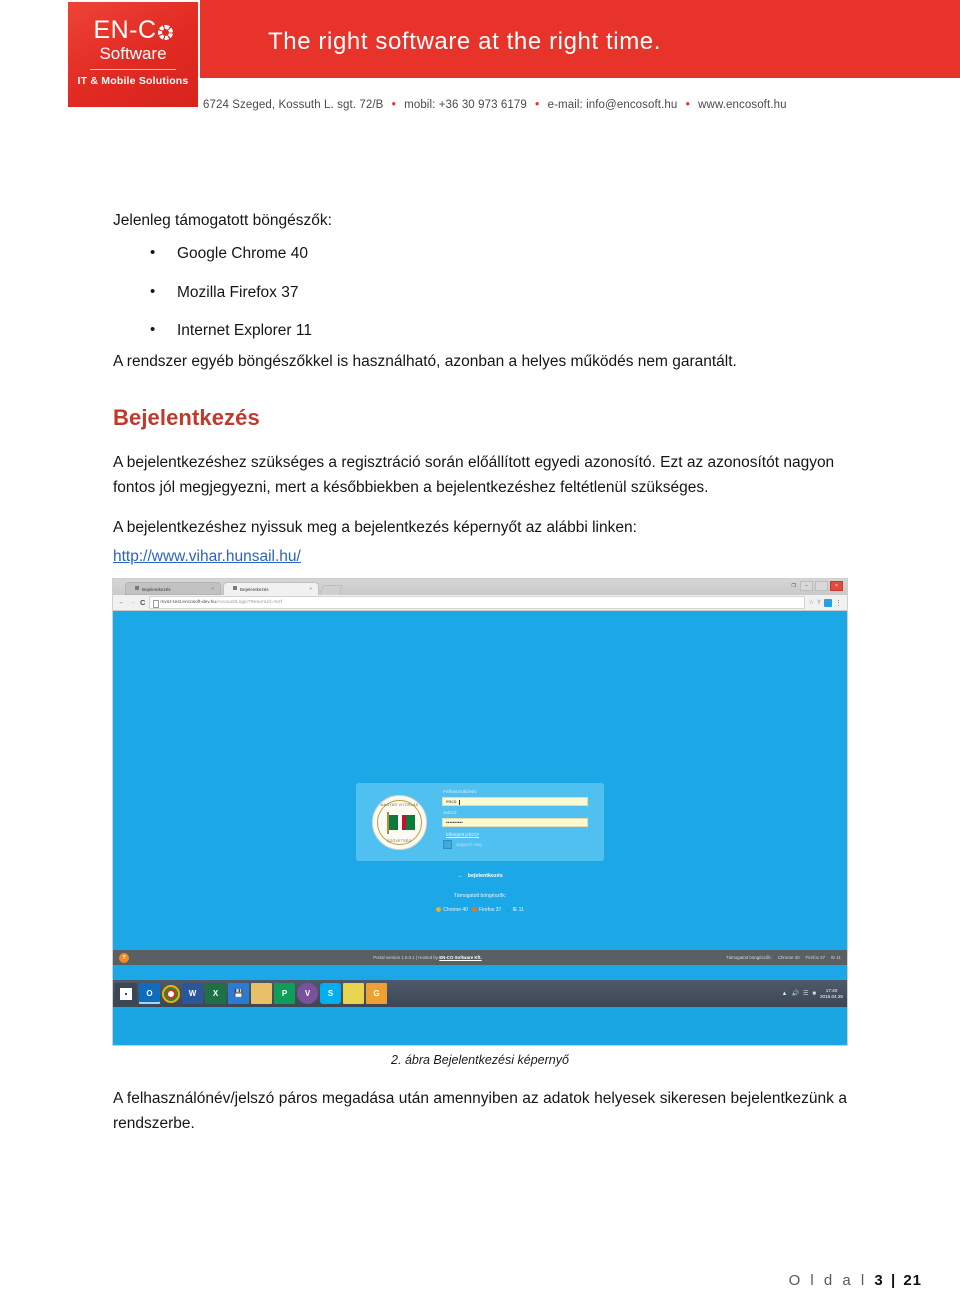  I want to click on back-icon: ←, so click(121, 602).